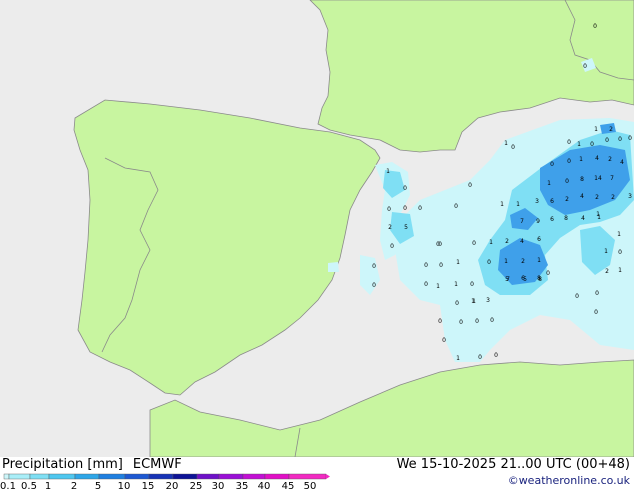 This screenshot has width=634, height=490. Describe the element at coordinates (513, 464) in the screenshot. I see `valid-time: We 15-10-2025 21..00 UTC (00+48)` at that location.